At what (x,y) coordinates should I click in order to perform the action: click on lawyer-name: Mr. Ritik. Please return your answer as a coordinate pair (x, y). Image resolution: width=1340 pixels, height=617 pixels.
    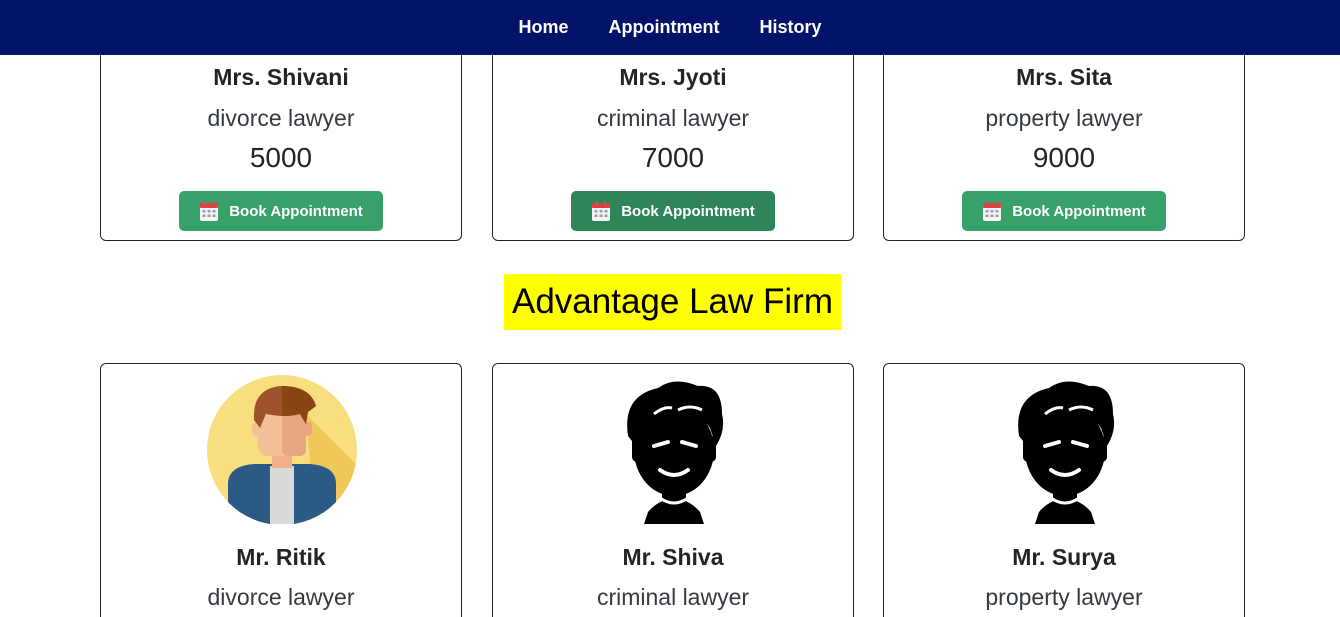
    Looking at the image, I should click on (281, 557).